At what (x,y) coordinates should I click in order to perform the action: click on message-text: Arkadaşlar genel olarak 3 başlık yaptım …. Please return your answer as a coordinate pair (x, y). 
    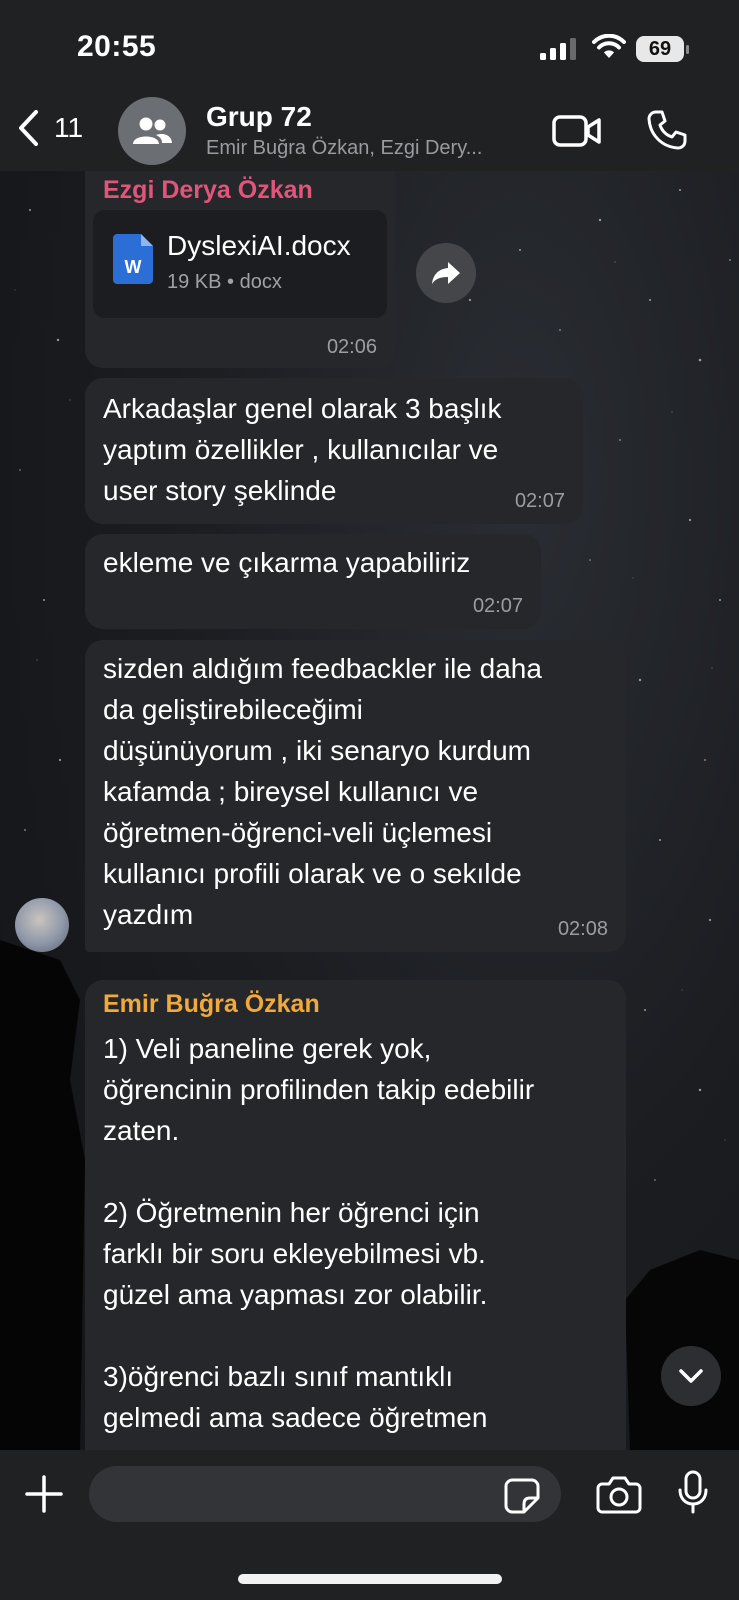
    Looking at the image, I should click on (302, 449).